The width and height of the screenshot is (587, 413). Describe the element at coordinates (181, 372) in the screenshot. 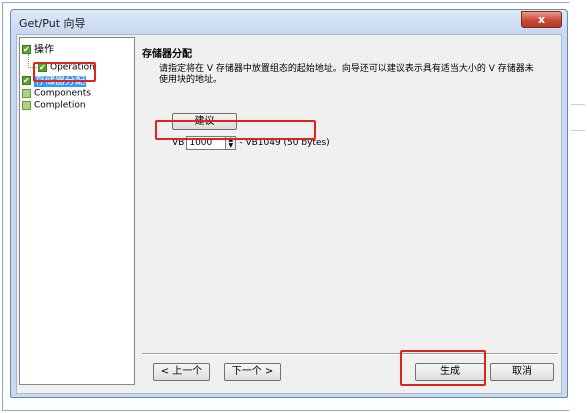

I see `prev-button: < 上一个` at that location.